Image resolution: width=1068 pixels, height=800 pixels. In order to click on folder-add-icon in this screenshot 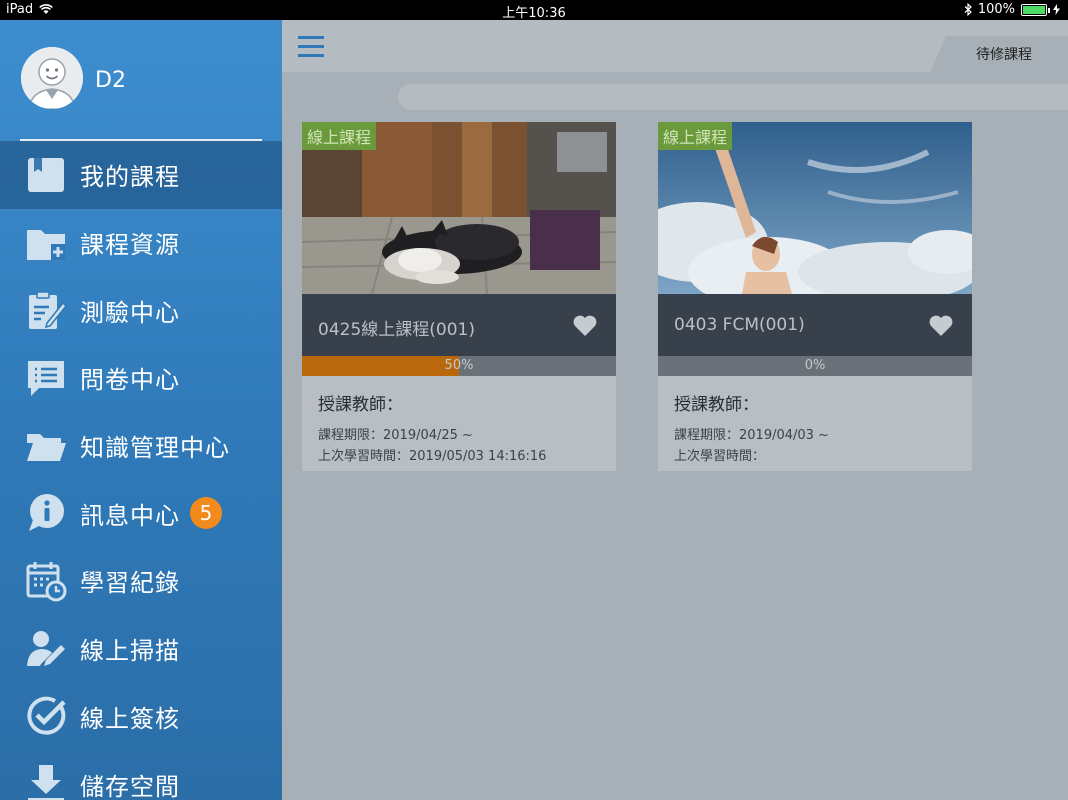, I will do `click(46, 243)`.